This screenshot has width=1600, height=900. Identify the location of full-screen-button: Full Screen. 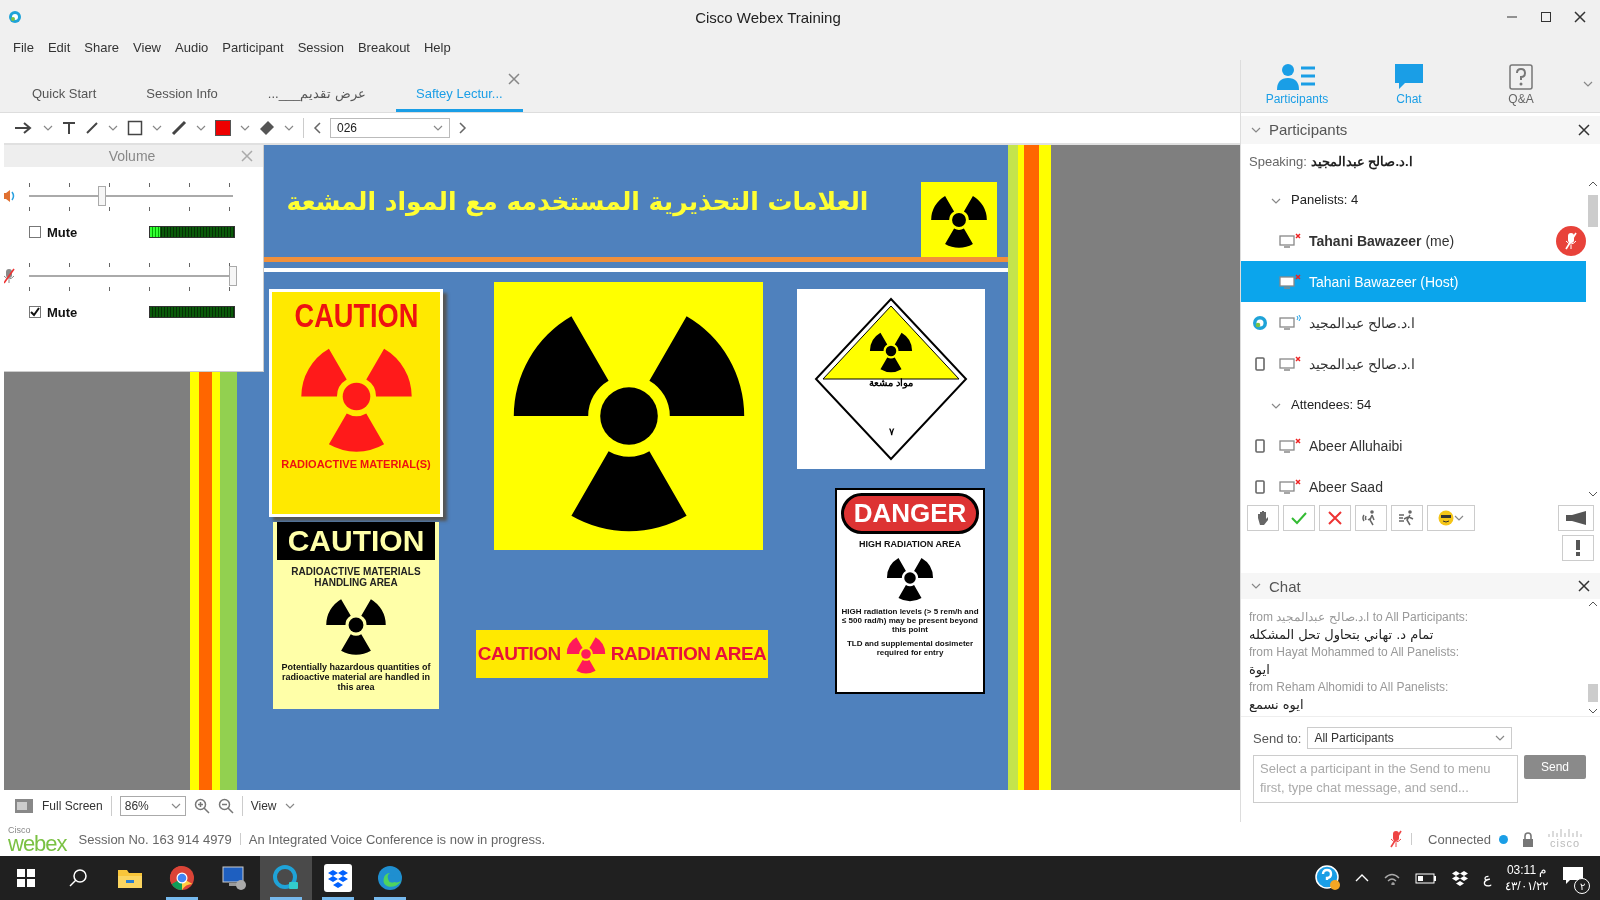
(72, 806).